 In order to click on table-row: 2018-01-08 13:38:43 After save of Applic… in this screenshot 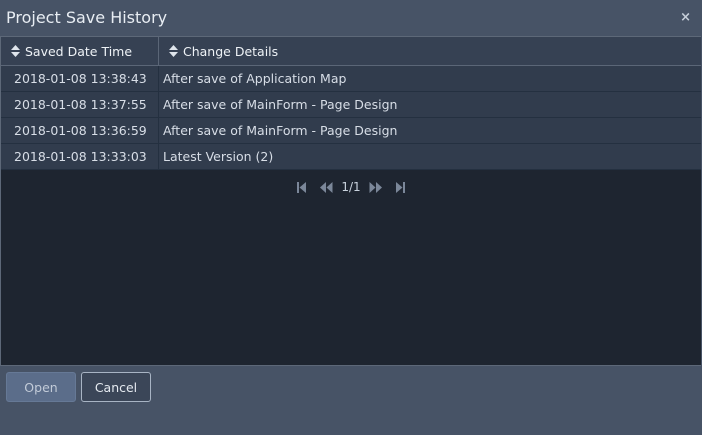, I will do `click(351, 79)`.